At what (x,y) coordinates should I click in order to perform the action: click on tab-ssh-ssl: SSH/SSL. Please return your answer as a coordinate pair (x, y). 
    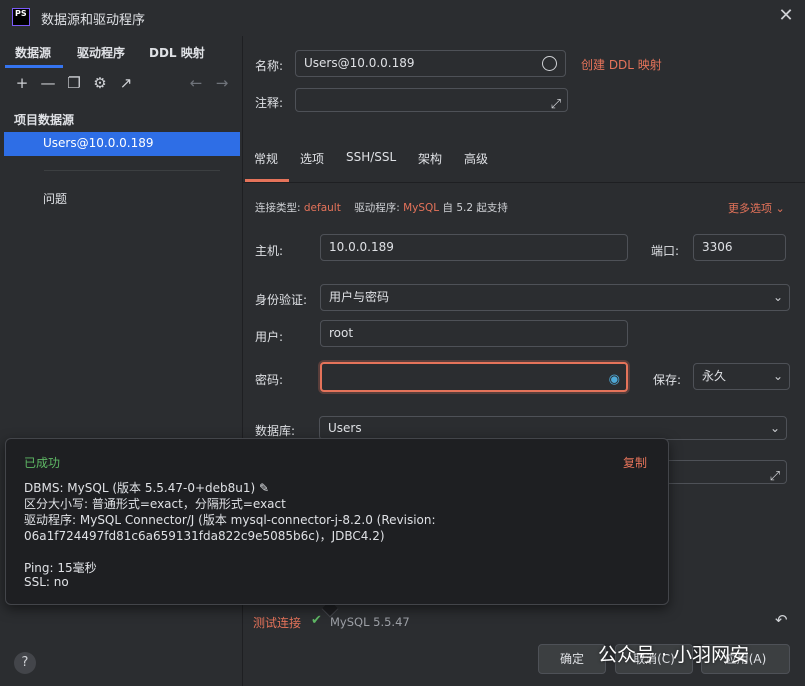
    Looking at the image, I should click on (371, 157).